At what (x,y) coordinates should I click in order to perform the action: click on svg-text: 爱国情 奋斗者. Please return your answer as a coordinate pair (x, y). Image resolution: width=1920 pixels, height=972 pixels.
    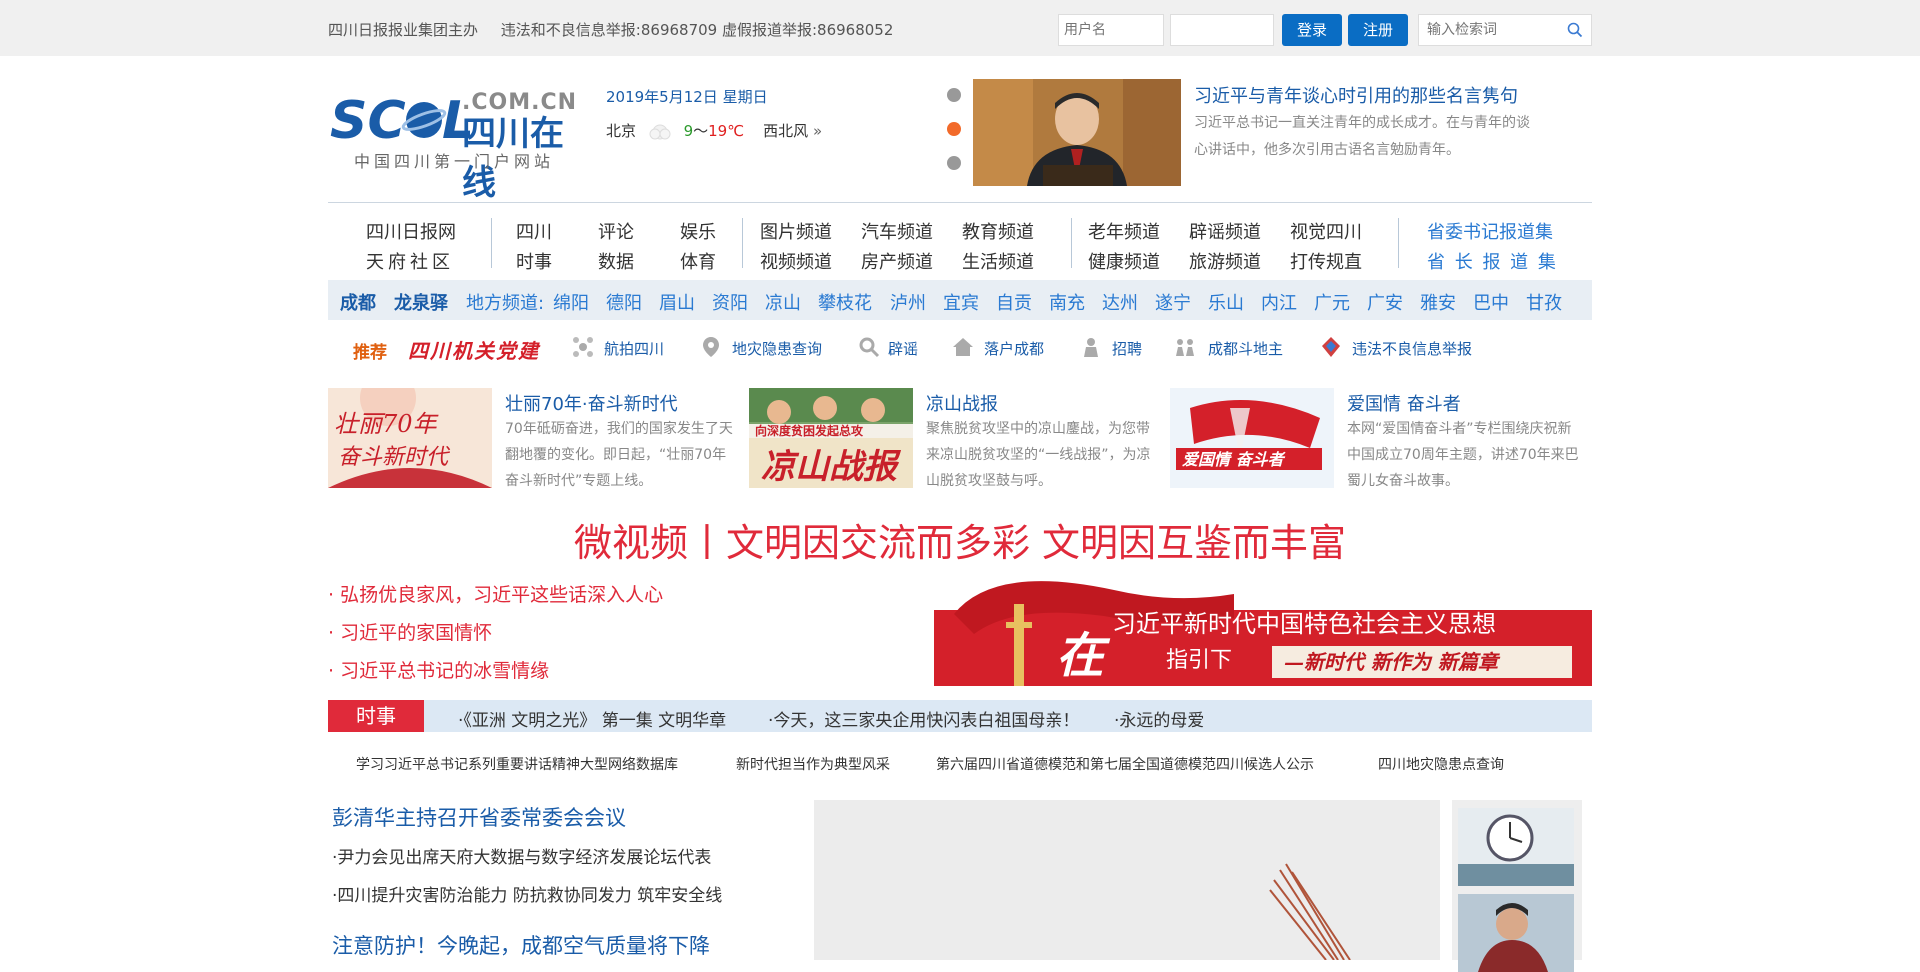
    Looking at the image, I should click on (1234, 459).